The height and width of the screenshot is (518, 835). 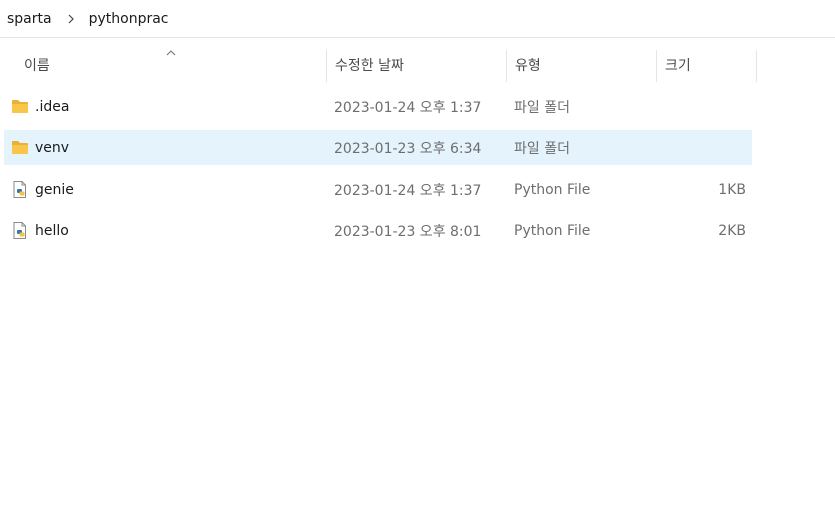 I want to click on list-item: .idea 2023-01-24 오후 1:37 파일 폴더, so click(x=378, y=106).